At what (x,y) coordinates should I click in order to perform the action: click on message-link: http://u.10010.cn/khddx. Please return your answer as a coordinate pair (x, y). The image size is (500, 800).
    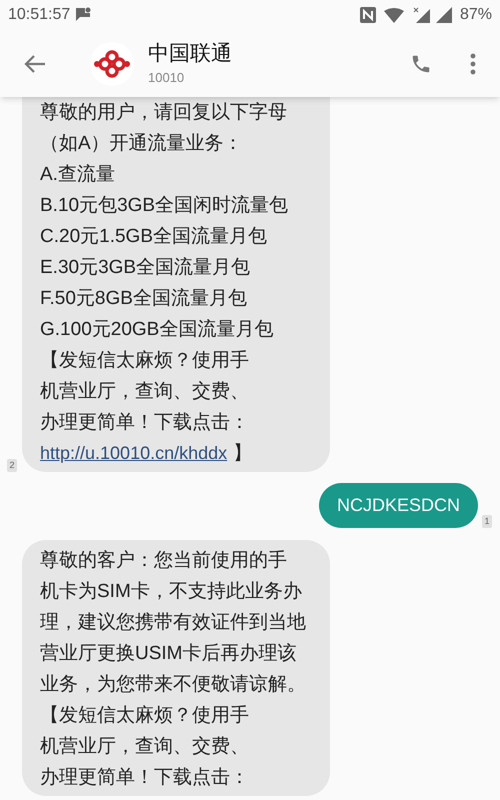
    Looking at the image, I should click on (134, 453).